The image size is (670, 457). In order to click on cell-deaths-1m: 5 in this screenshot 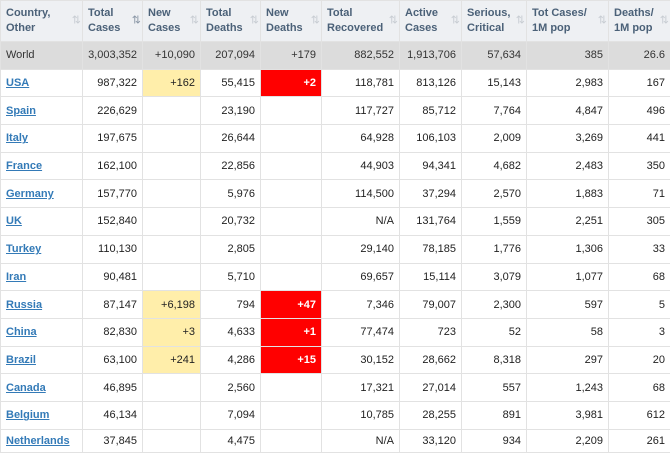, I will do `click(639, 304)`.